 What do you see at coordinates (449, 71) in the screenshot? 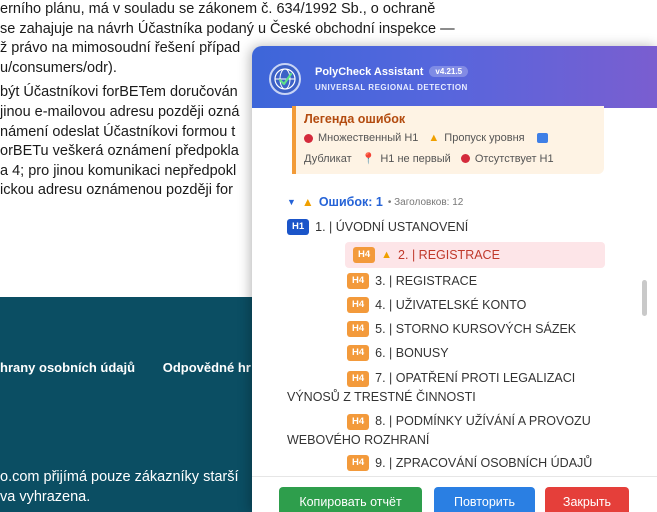
I see `version-badge: v4.21.5` at bounding box center [449, 71].